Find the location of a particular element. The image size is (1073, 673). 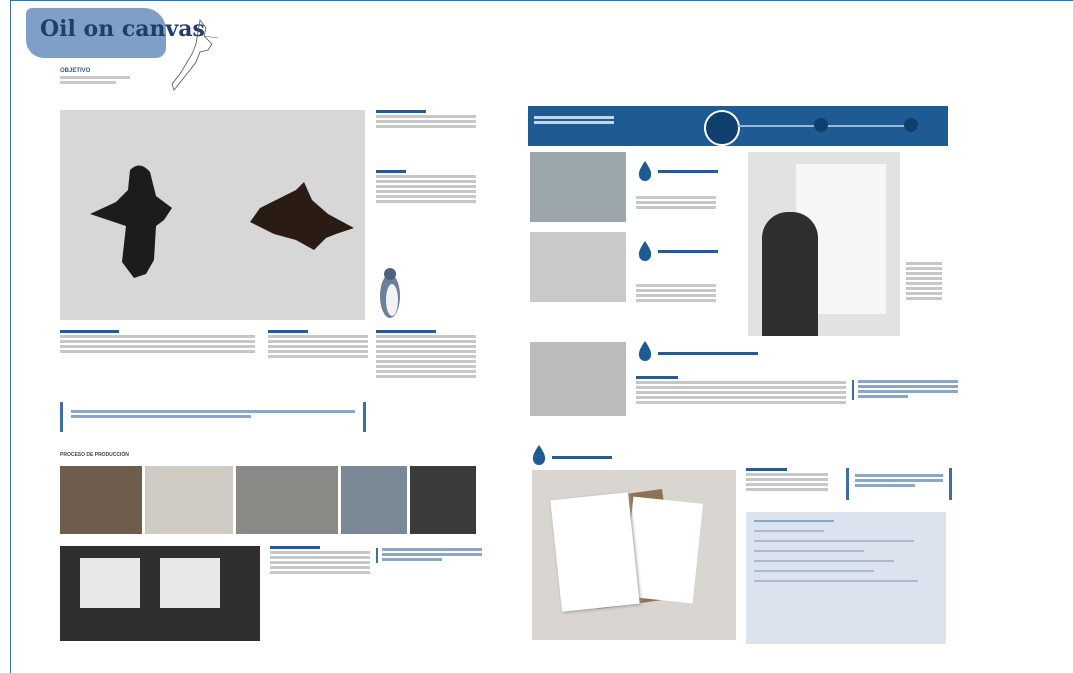

blue-header-bar is located at coordinates (738, 126).